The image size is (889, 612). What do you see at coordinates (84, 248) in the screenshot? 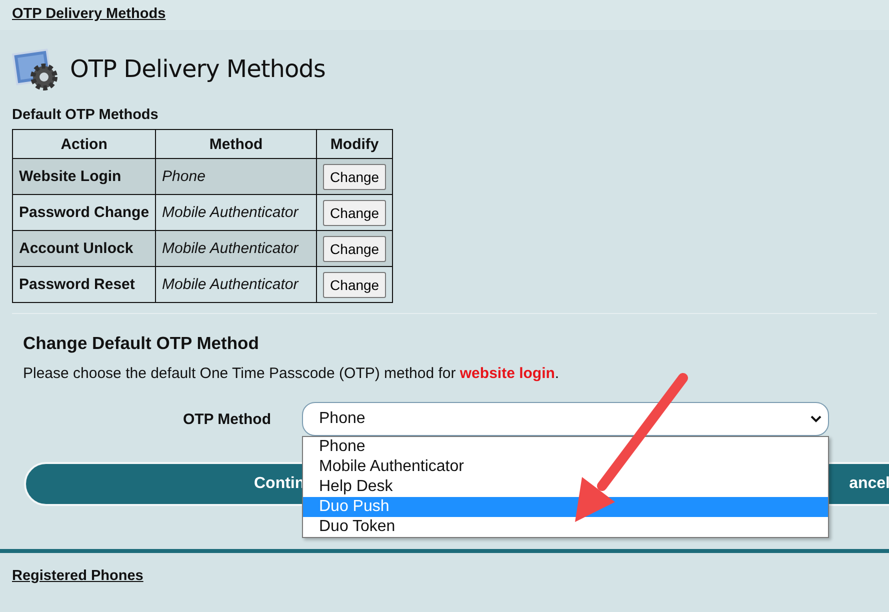
I see `action-cell: Account Unlock` at bounding box center [84, 248].